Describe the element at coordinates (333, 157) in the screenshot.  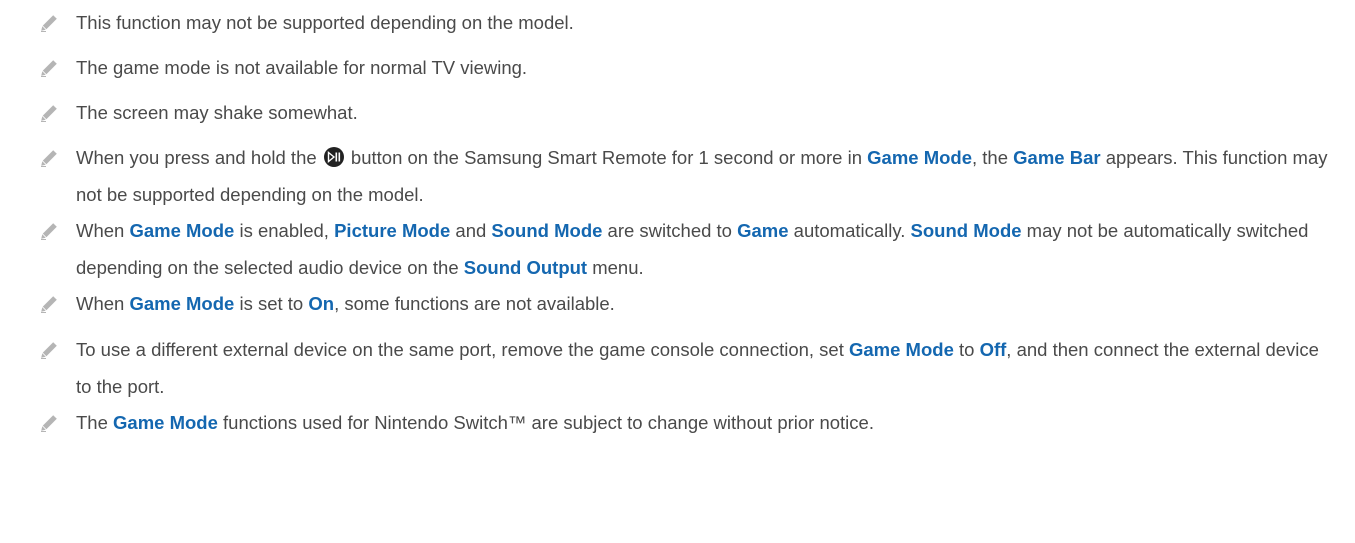
I see `play-pause-button-icon` at that location.